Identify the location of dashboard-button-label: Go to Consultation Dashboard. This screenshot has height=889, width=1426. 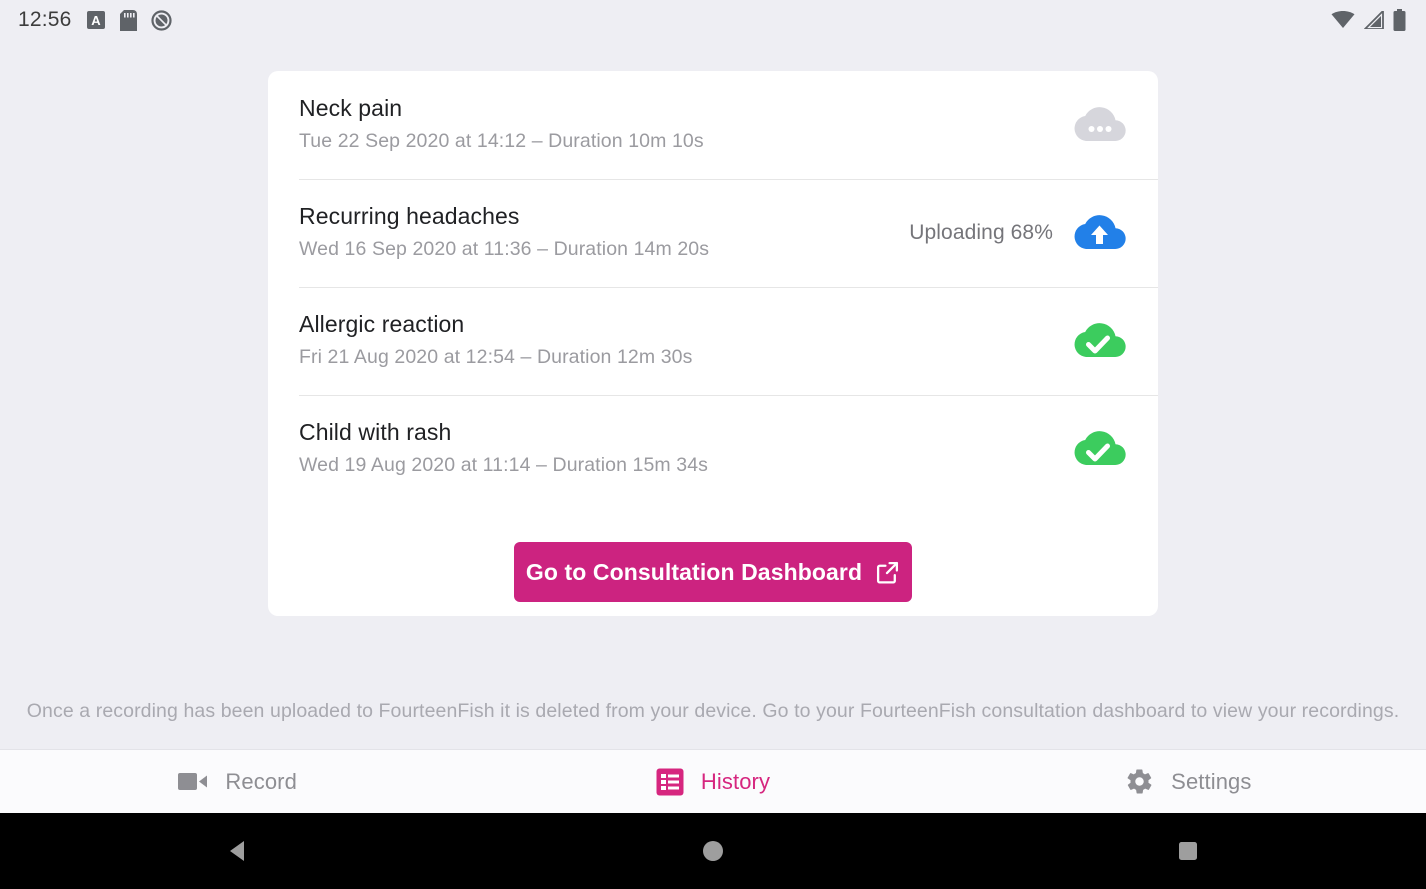
(694, 571).